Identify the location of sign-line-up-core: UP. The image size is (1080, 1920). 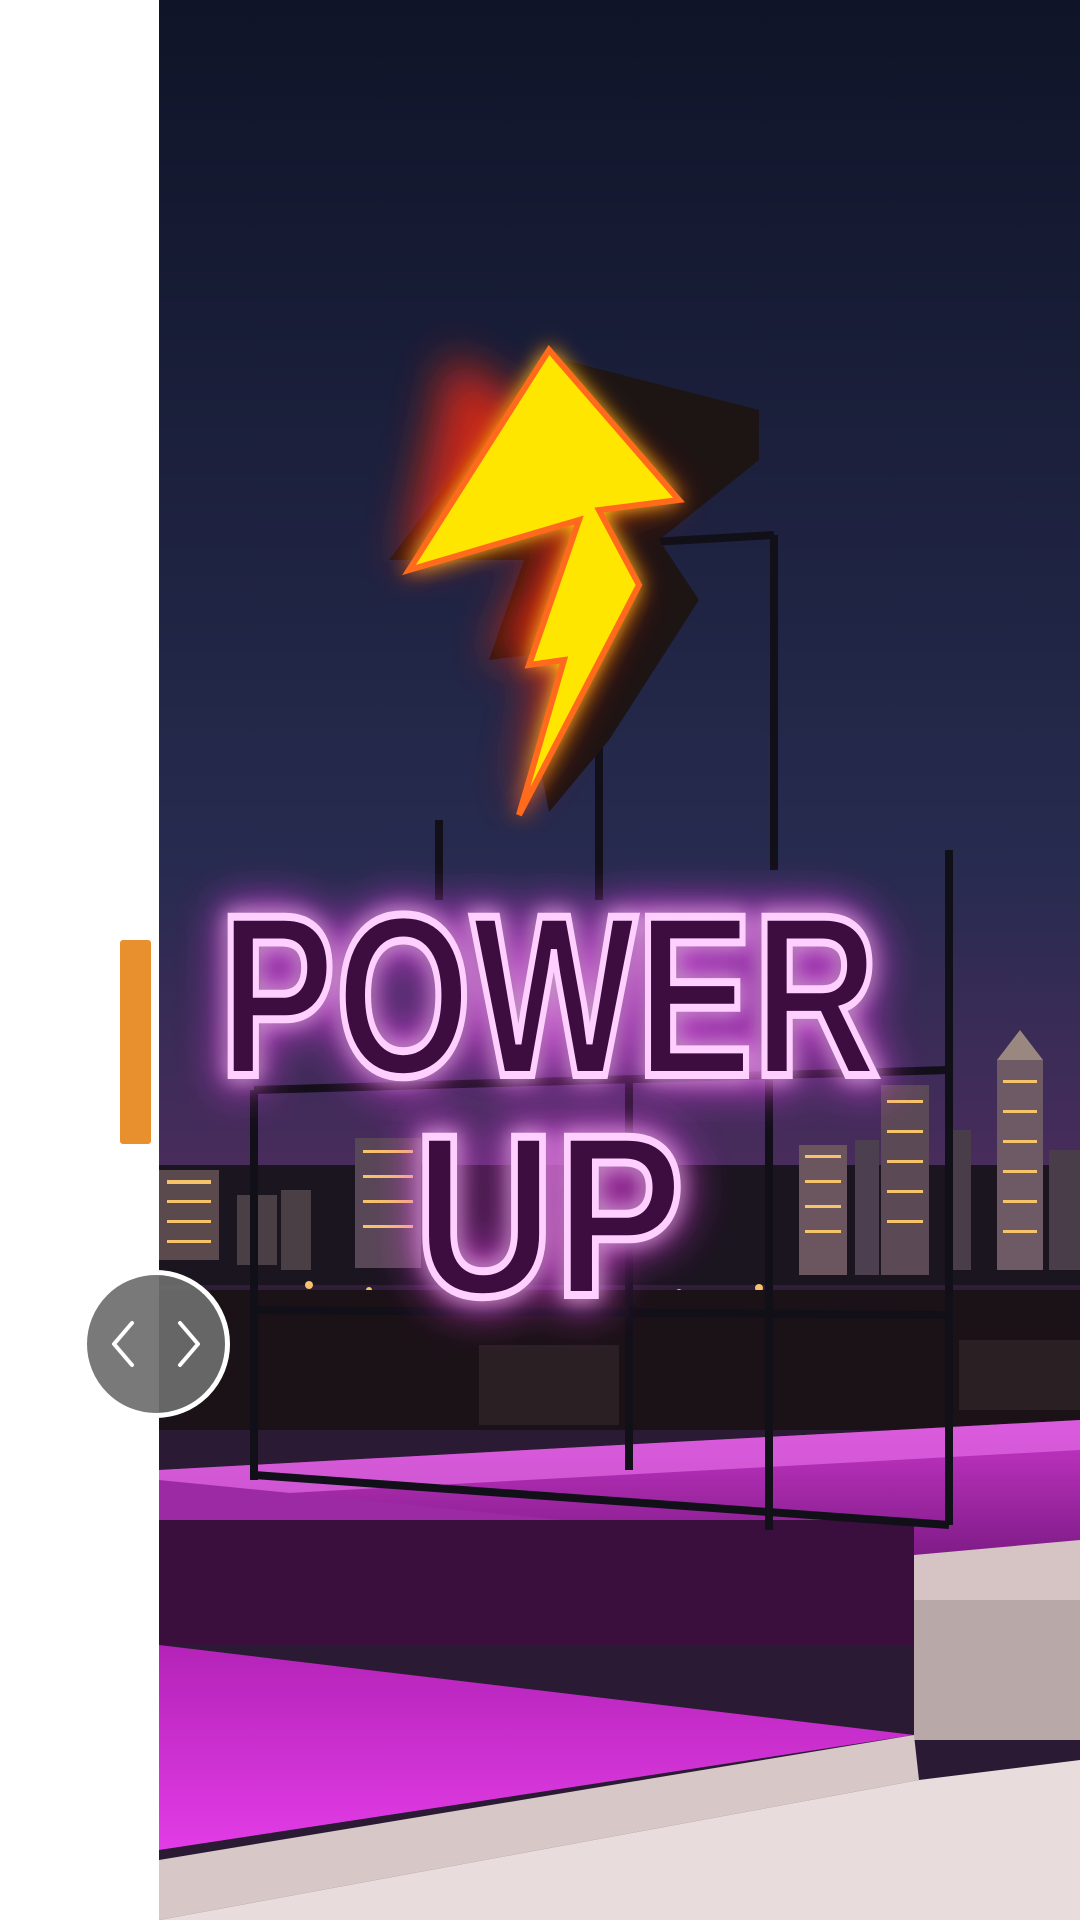
(549, 1215).